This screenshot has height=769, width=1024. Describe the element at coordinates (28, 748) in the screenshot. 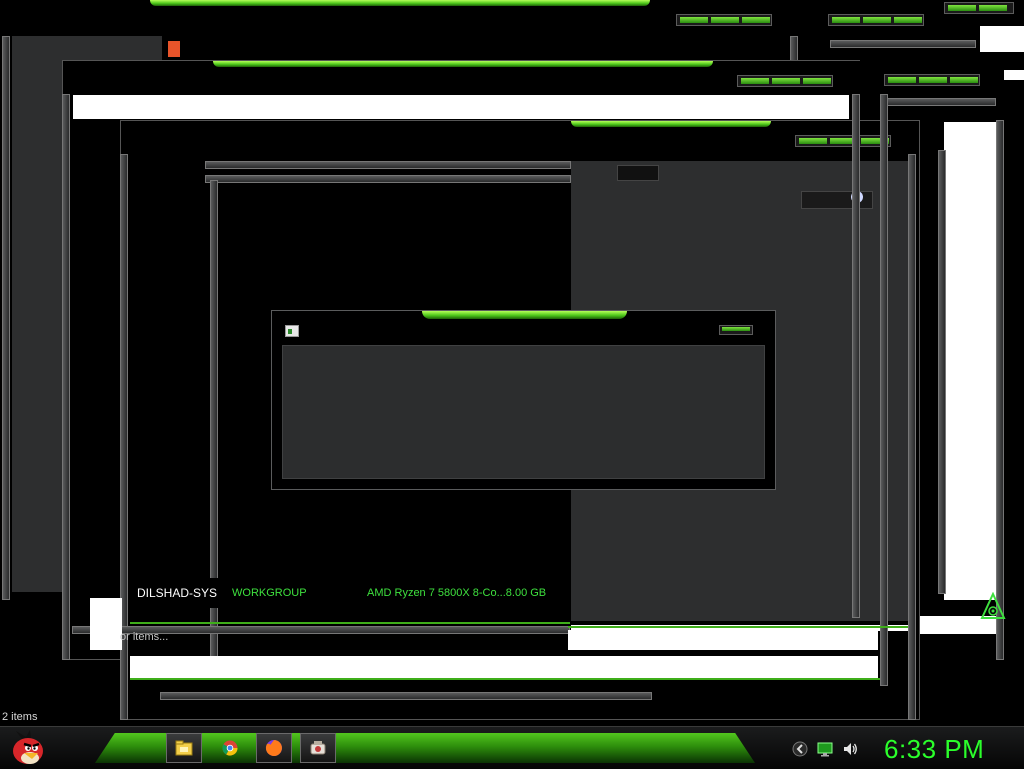

I see `angry-bird-start-icon` at that location.